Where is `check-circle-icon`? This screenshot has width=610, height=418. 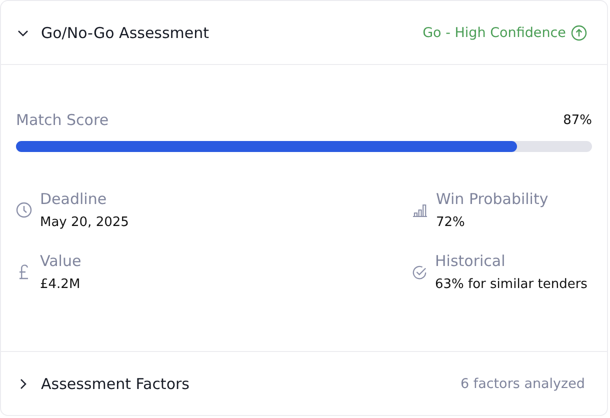
check-circle-icon is located at coordinates (419, 272).